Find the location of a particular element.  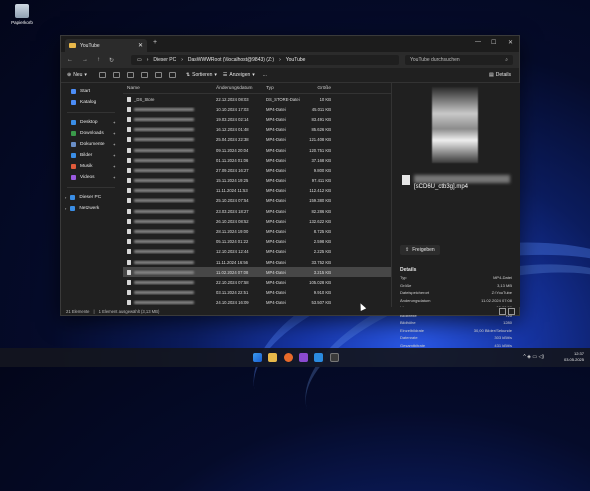

file-row: 03.11.2024 22:51 MP4-Datei 9.910 KB is located at coordinates (257, 293).